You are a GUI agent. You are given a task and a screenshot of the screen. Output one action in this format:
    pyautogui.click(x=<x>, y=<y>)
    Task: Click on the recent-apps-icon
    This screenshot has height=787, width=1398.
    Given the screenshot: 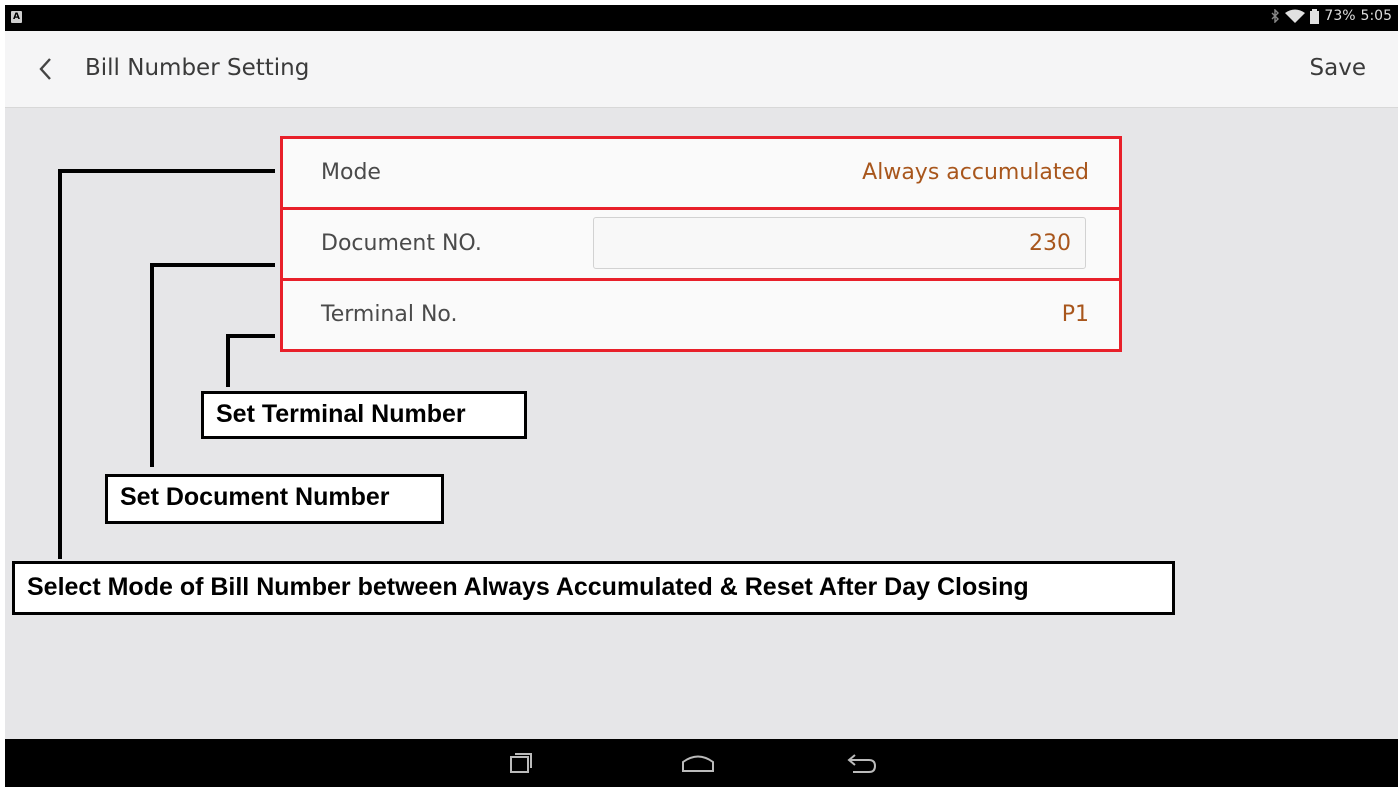 What is the action you would take?
    pyautogui.click(x=521, y=763)
    